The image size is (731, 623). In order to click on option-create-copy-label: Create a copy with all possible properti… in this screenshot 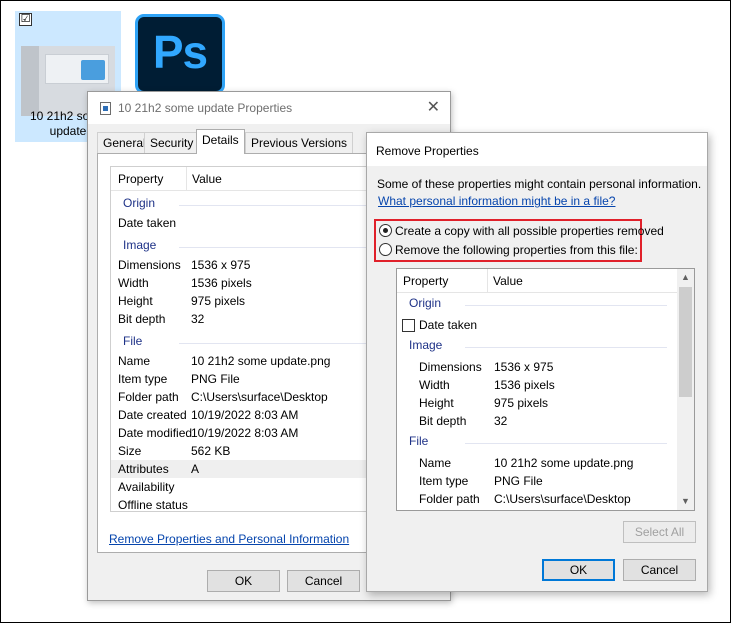, I will do `click(529, 231)`.